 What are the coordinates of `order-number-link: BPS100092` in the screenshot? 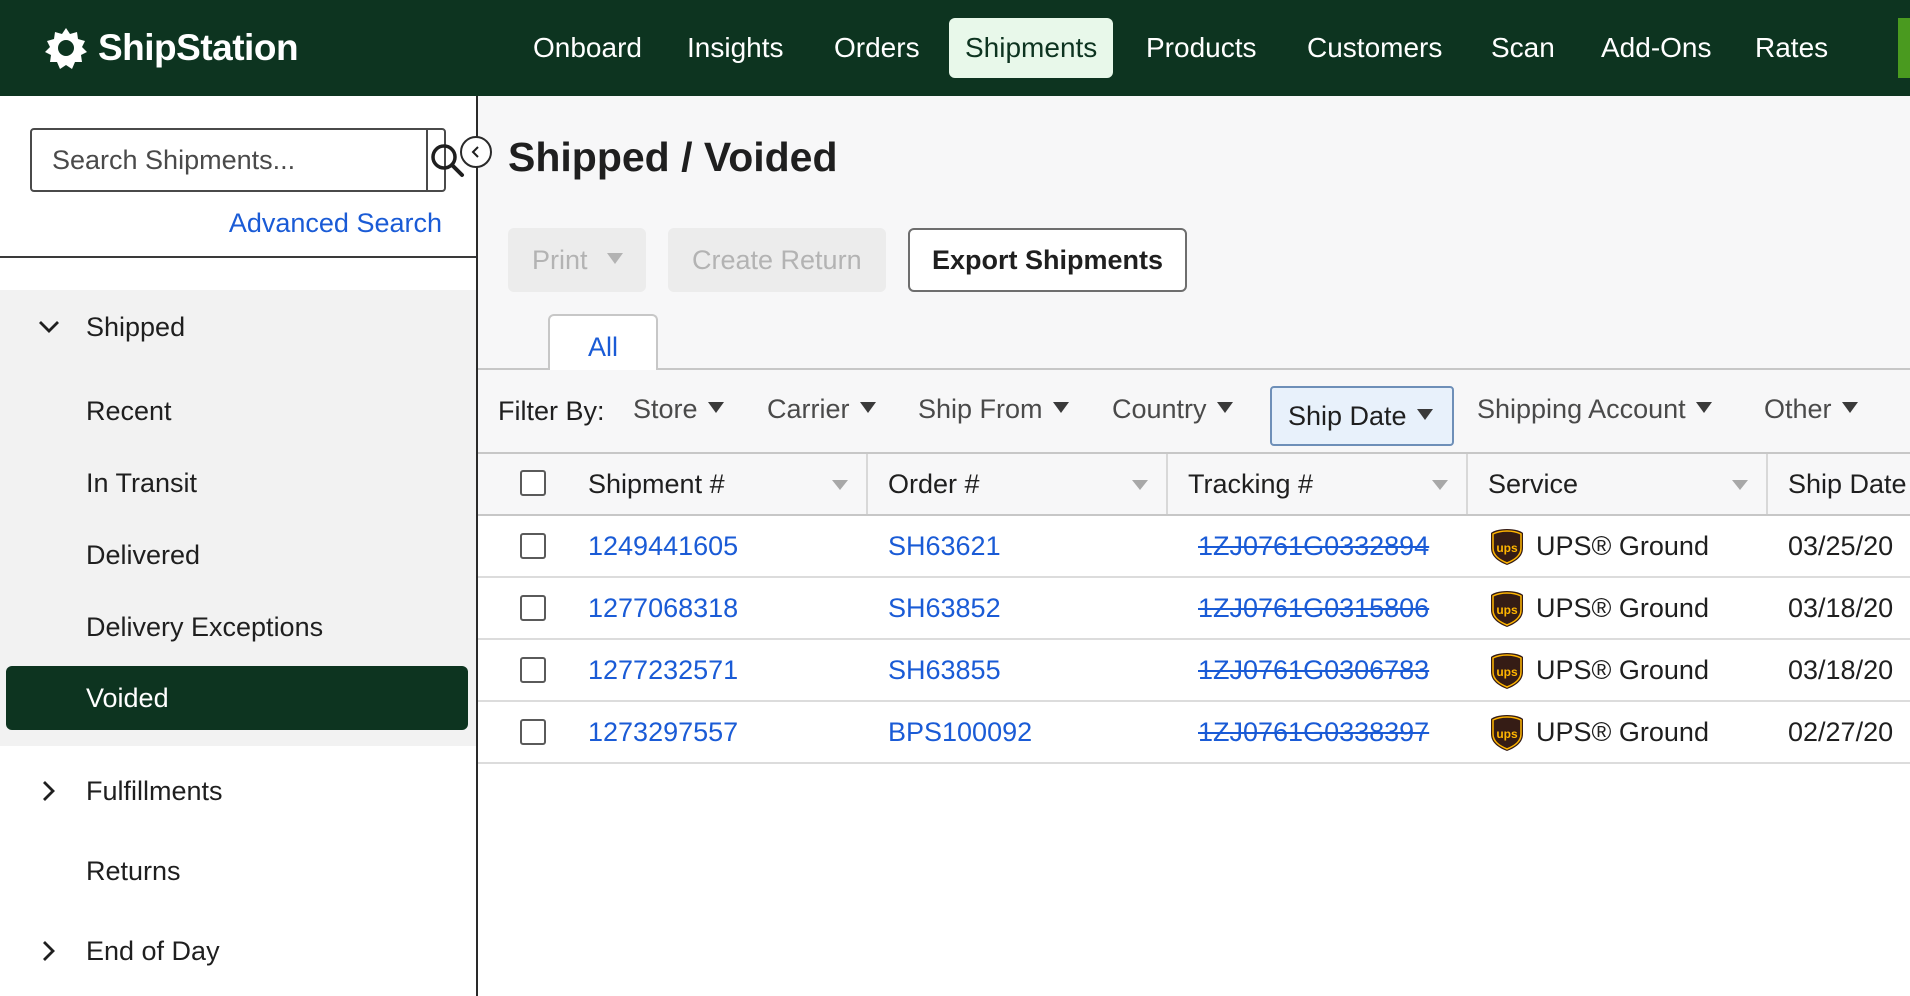 It's located at (960, 732).